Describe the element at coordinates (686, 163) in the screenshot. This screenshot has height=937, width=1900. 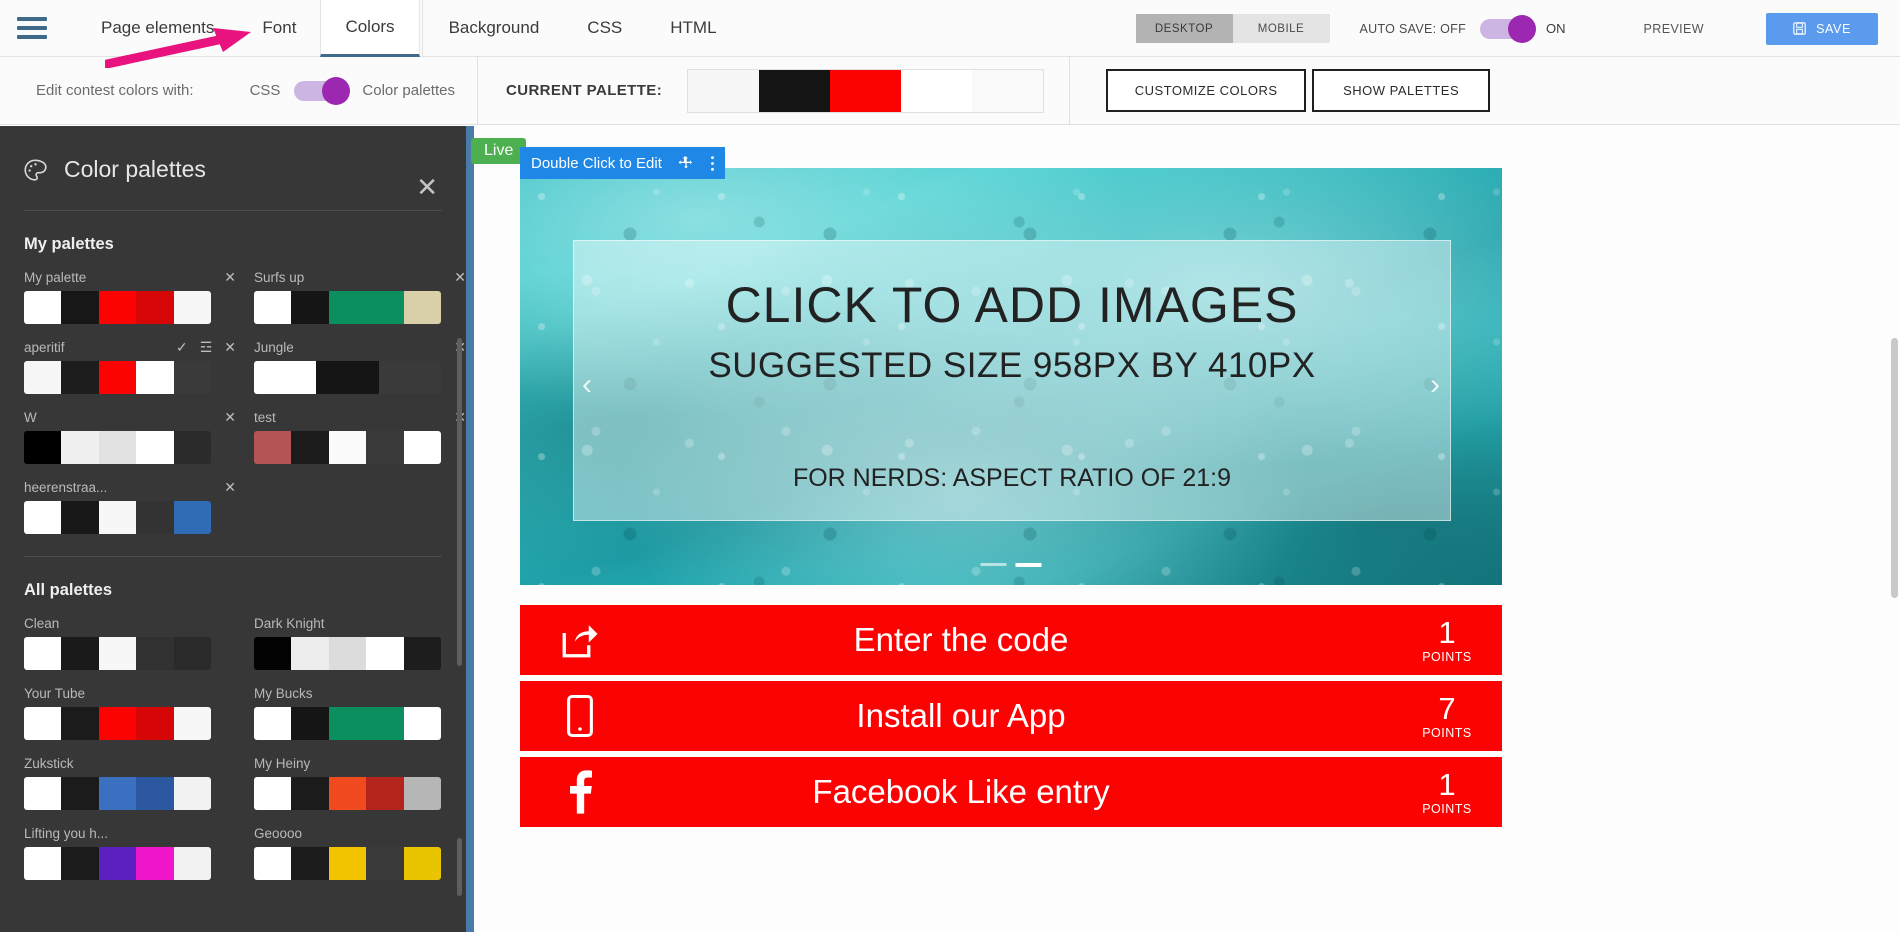
I see `move-icon` at that location.